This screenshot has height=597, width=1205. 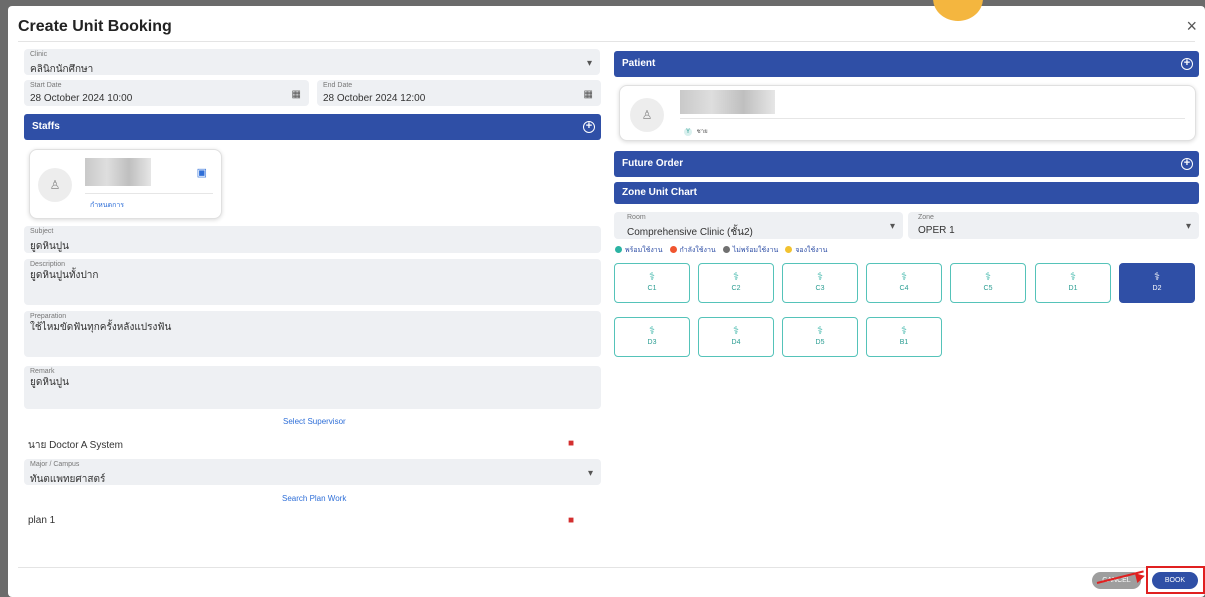 What do you see at coordinates (958, 10) in the screenshot?
I see `decorative-circle` at bounding box center [958, 10].